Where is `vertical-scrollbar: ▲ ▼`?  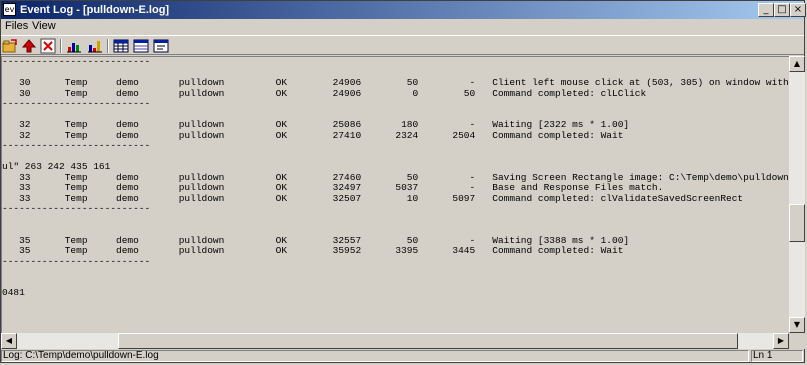
vertical-scrollbar: ▲ ▼ is located at coordinates (797, 194).